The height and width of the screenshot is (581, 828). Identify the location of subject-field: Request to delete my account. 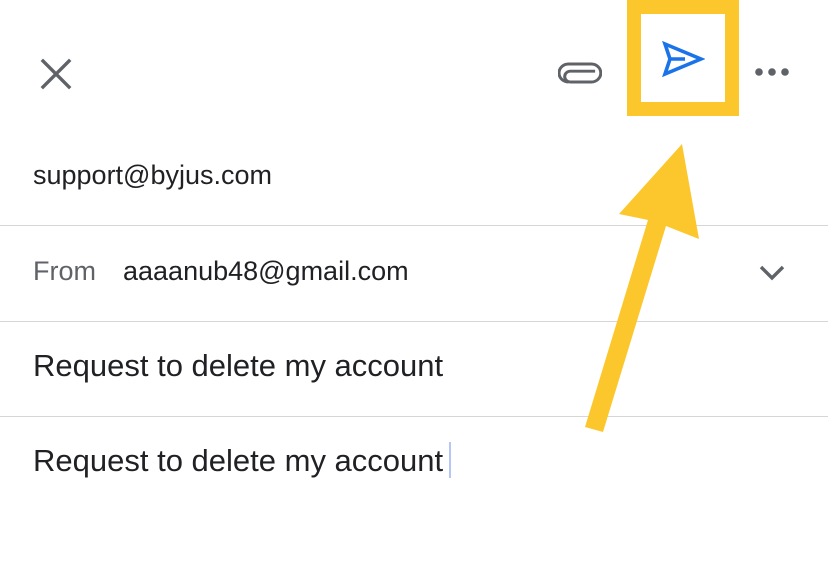
(413, 366).